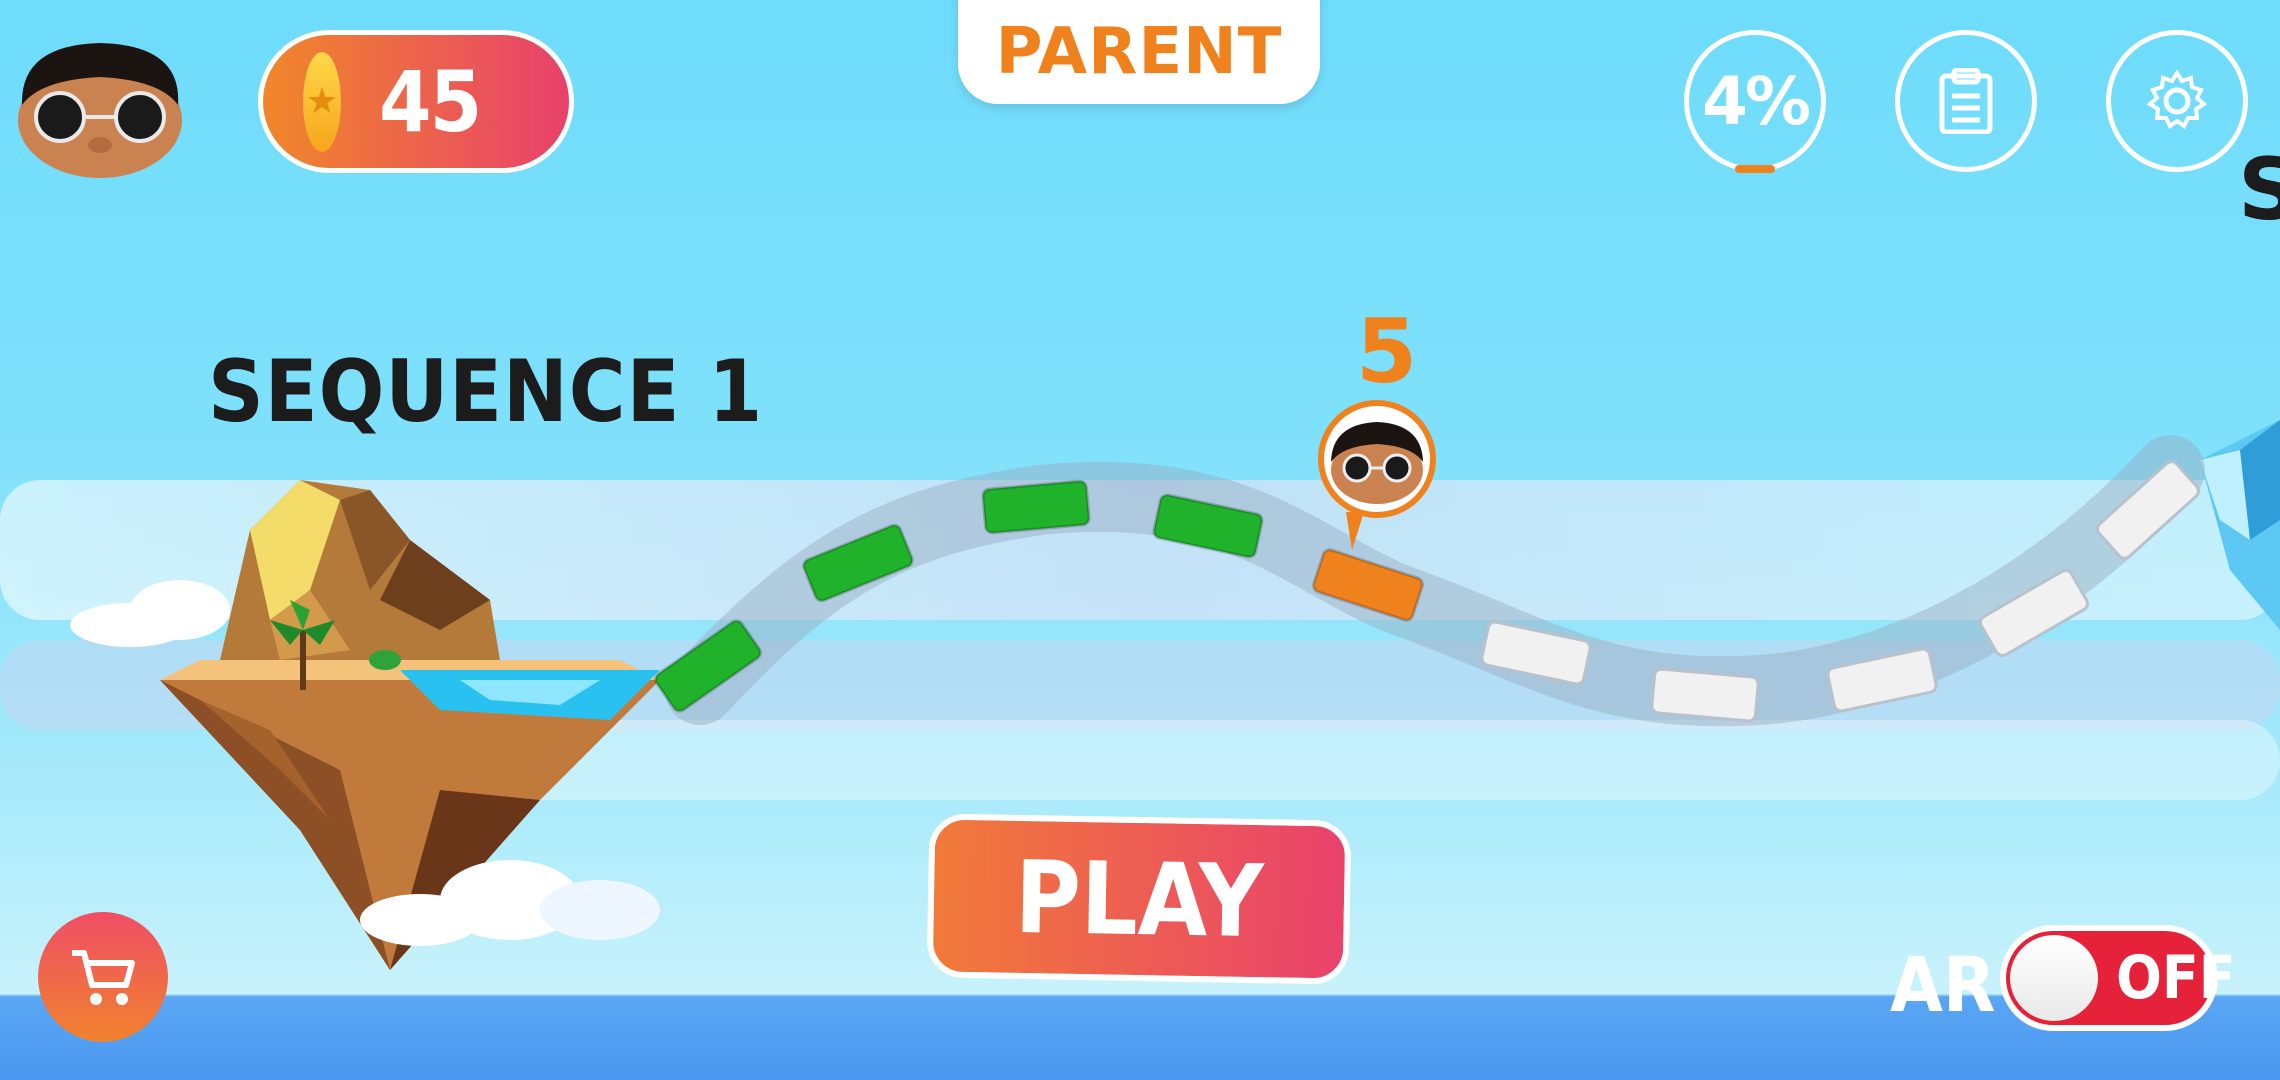 Image resolution: width=2280 pixels, height=1080 pixels. I want to click on player-marker, so click(1377, 459).